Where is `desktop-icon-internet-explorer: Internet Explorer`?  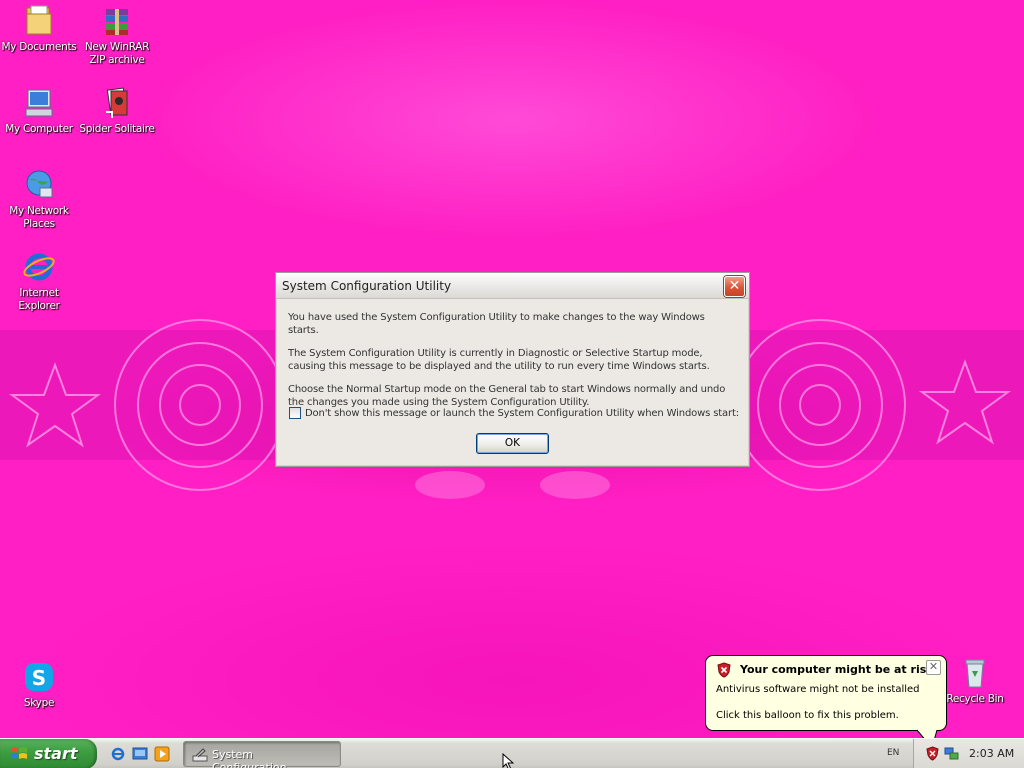
desktop-icon-internet-explorer: Internet Explorer is located at coordinates (39, 281).